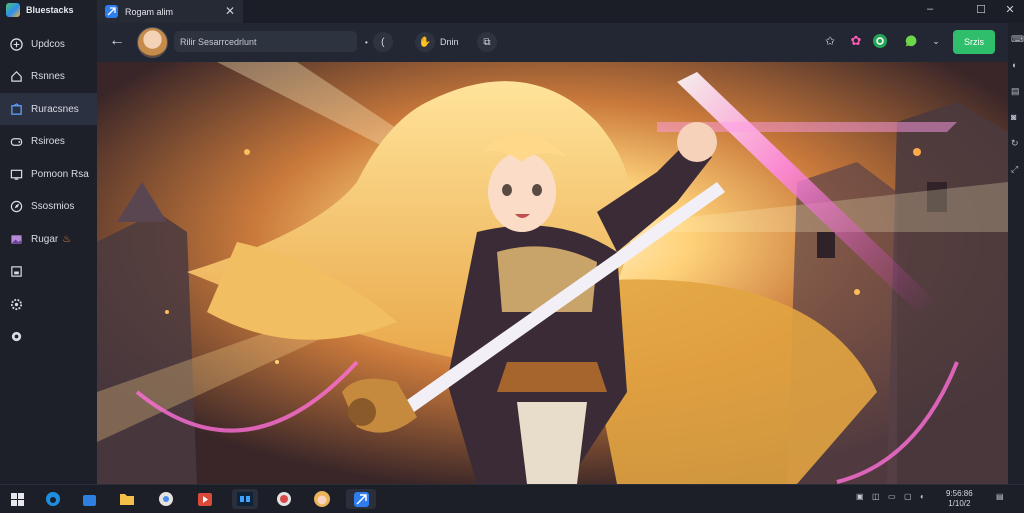 The width and height of the screenshot is (1024, 513). I want to click on toolbar-toggle: • (, so click(379, 42).